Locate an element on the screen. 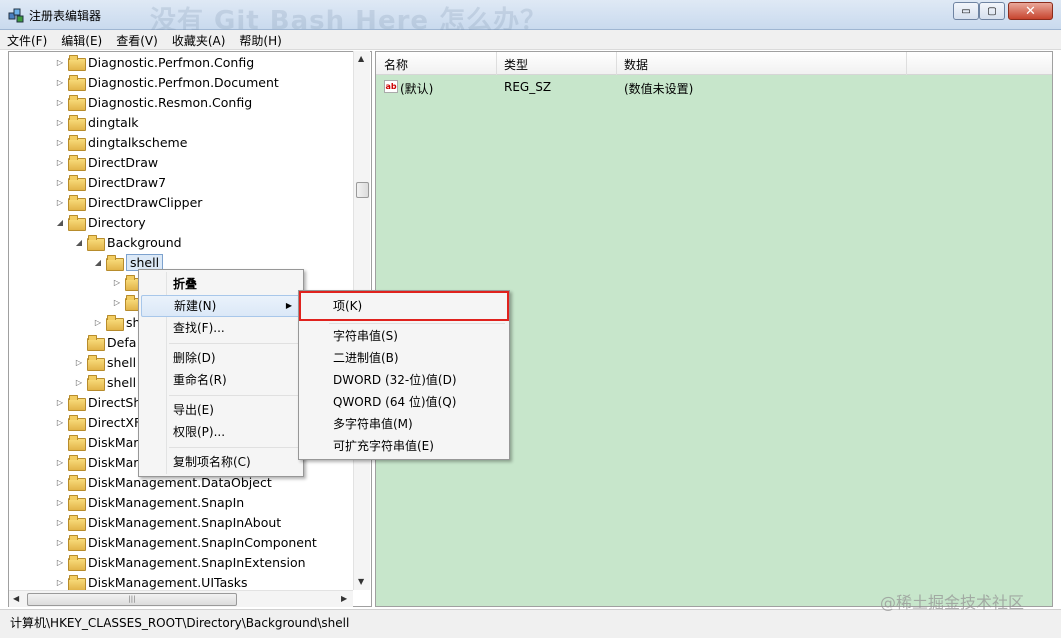 This screenshot has width=1061, height=638. tree-item: ▷ DiskManagement.SnapInComponent is located at coordinates (186, 542).